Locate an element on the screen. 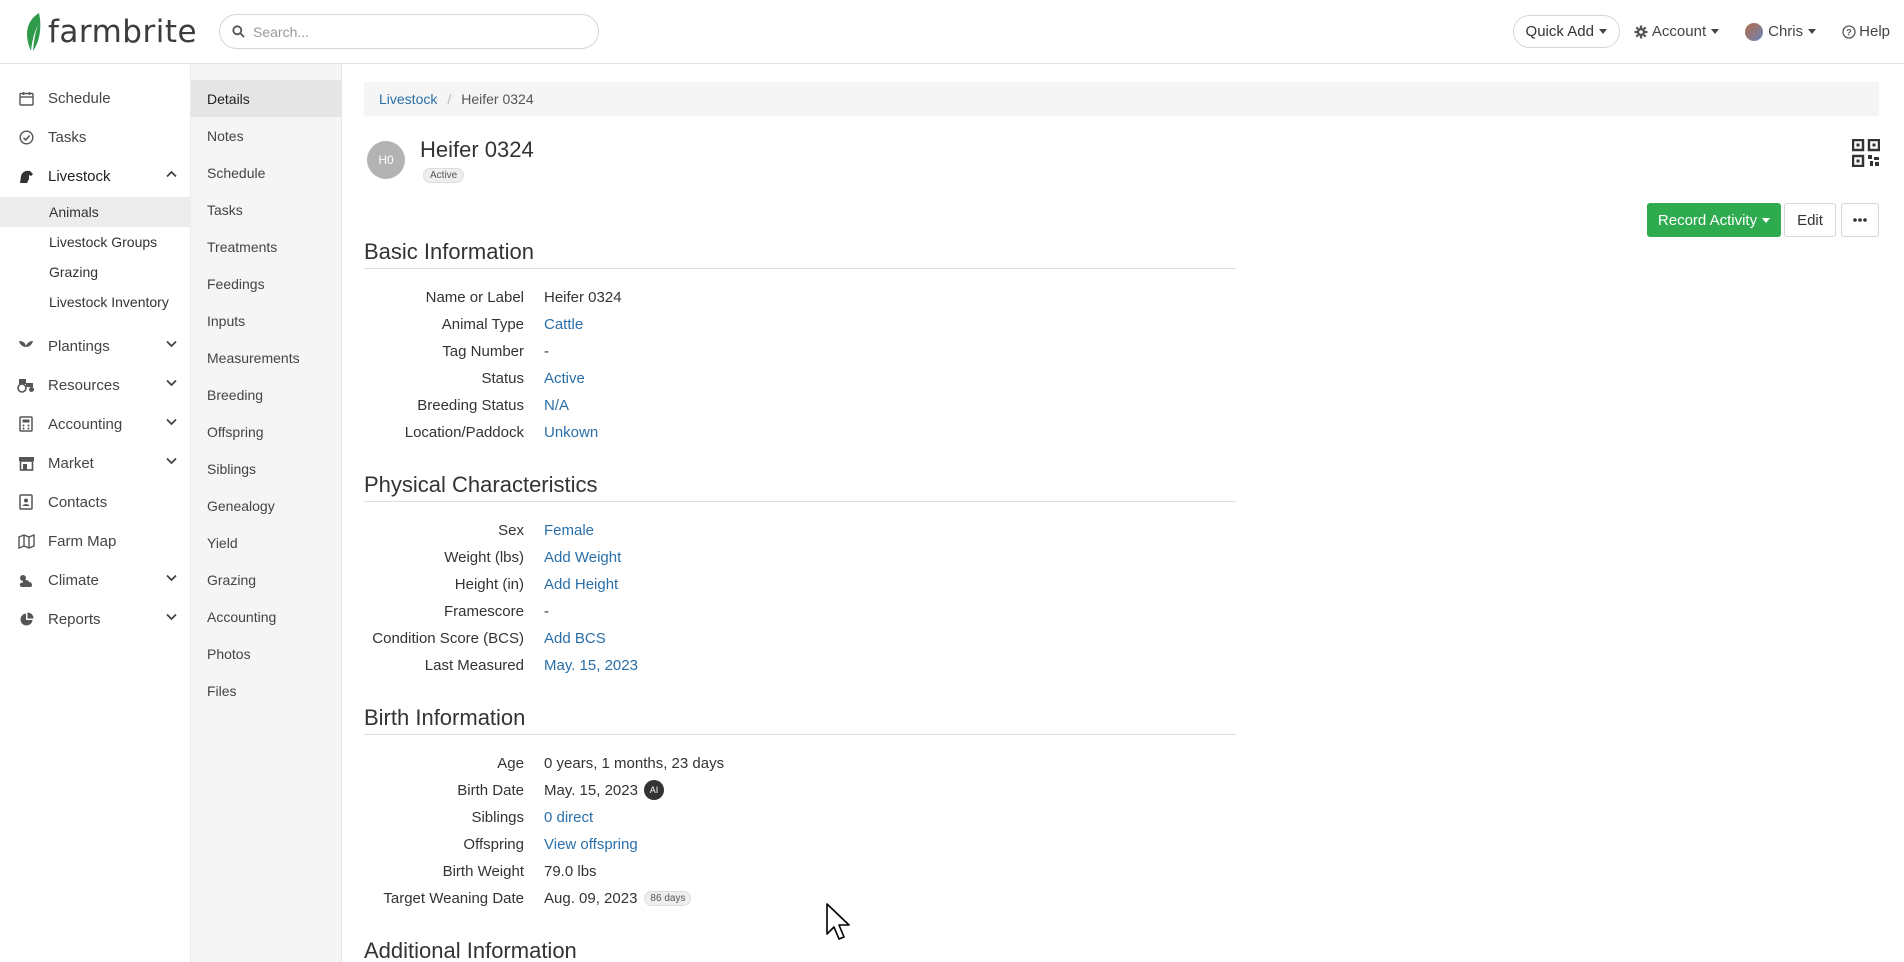  field-label: Framescore is located at coordinates (483, 611).